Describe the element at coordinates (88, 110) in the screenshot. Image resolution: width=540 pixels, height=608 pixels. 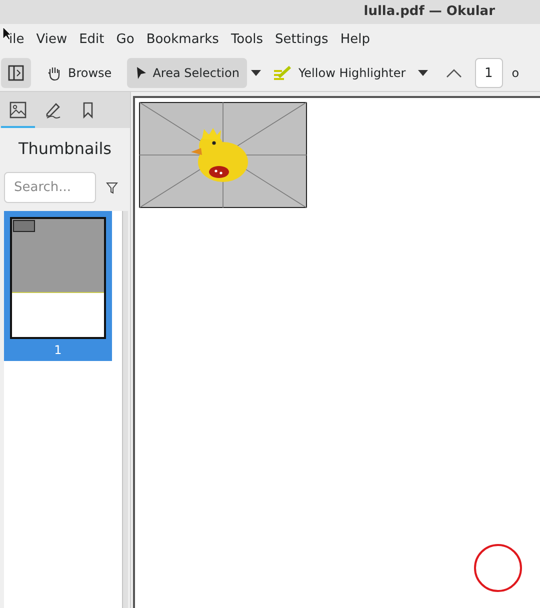
I see `bookmark-icon` at that location.